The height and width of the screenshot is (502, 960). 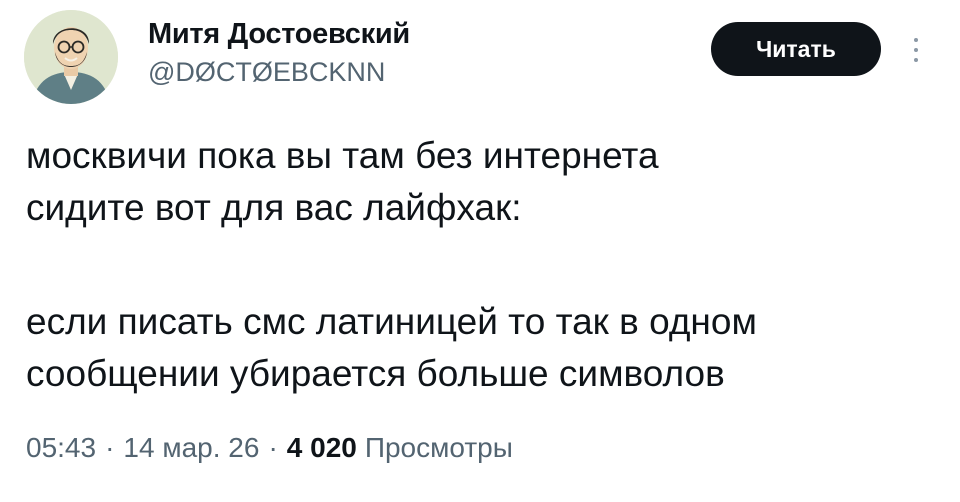 I want to click on tweet-date: 14 мар. 26, so click(x=191, y=448).